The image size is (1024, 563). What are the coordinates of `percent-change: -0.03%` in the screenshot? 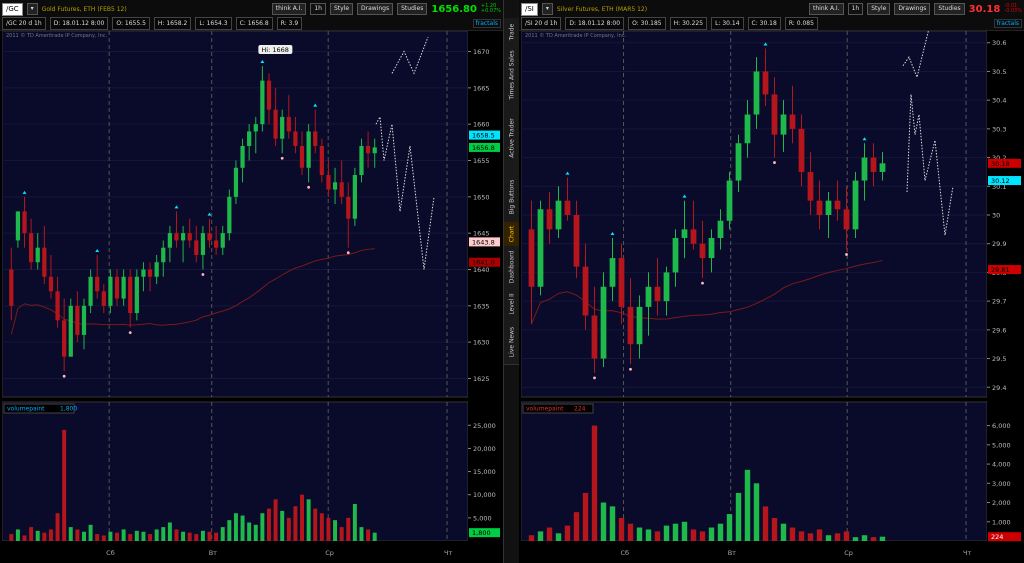 It's located at (1013, 11).